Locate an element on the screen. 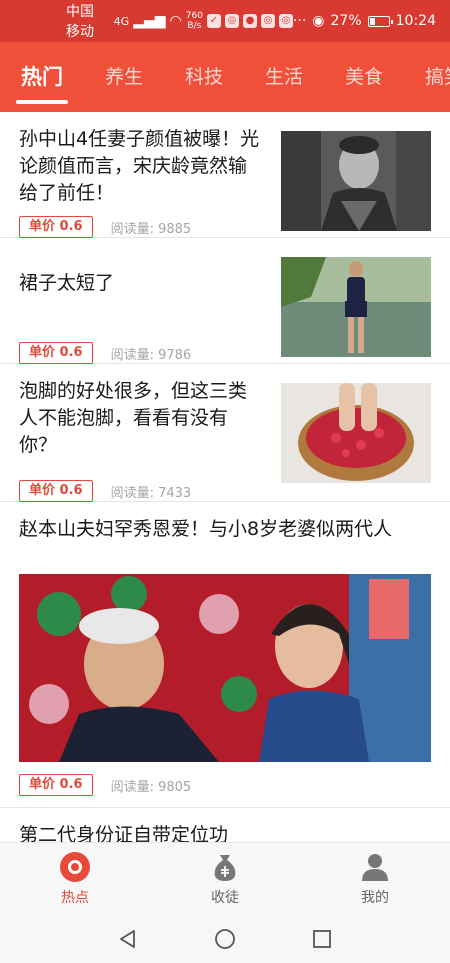  eye-icon: ◉ is located at coordinates (318, 21).